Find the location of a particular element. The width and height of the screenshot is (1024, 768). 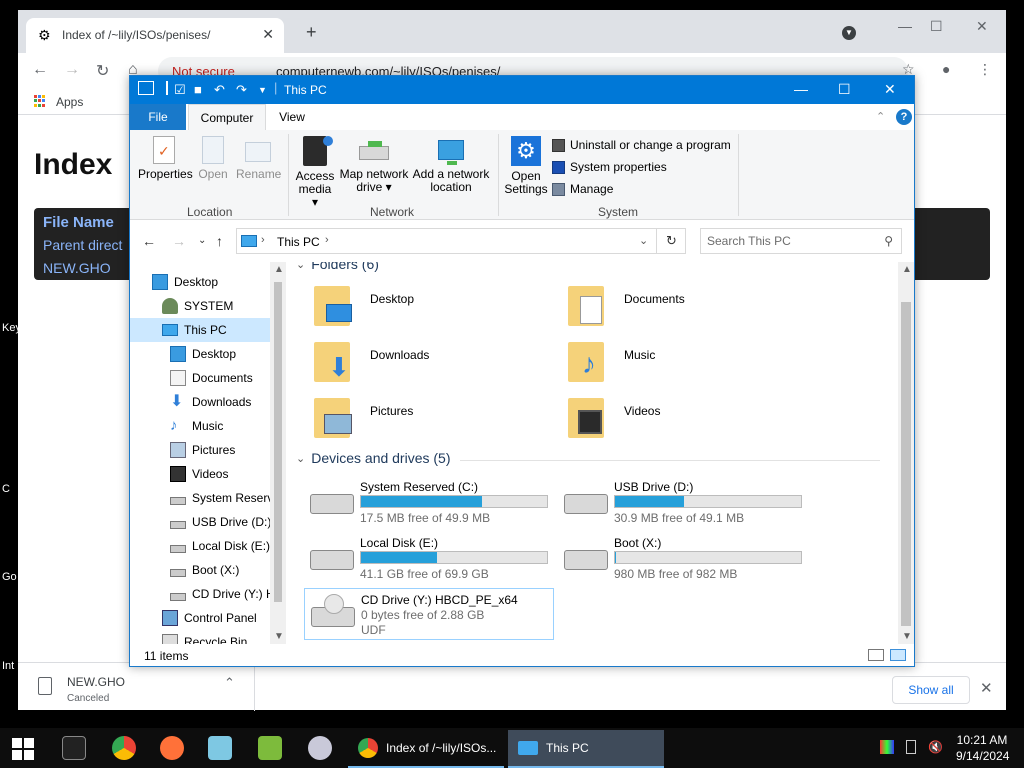

browser-tab: ⚙ Index of /~lily/ISOs/penises/ ✕ is located at coordinates (155, 35).